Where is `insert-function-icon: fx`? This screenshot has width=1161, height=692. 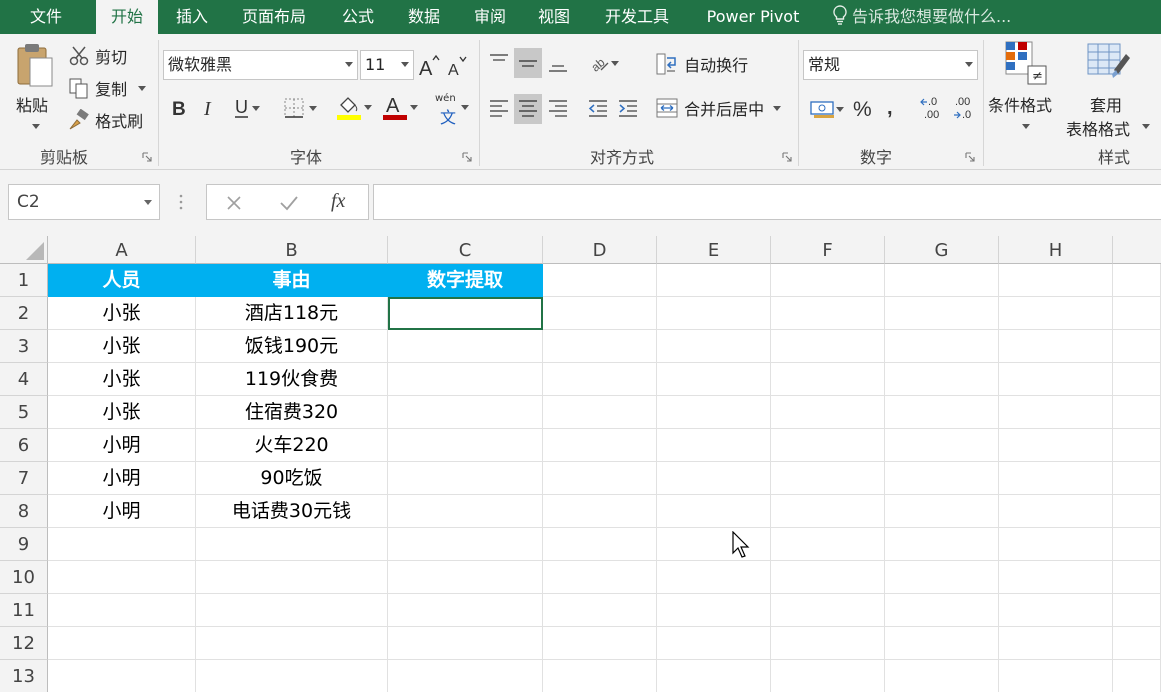 insert-function-icon: fx is located at coordinates (338, 201).